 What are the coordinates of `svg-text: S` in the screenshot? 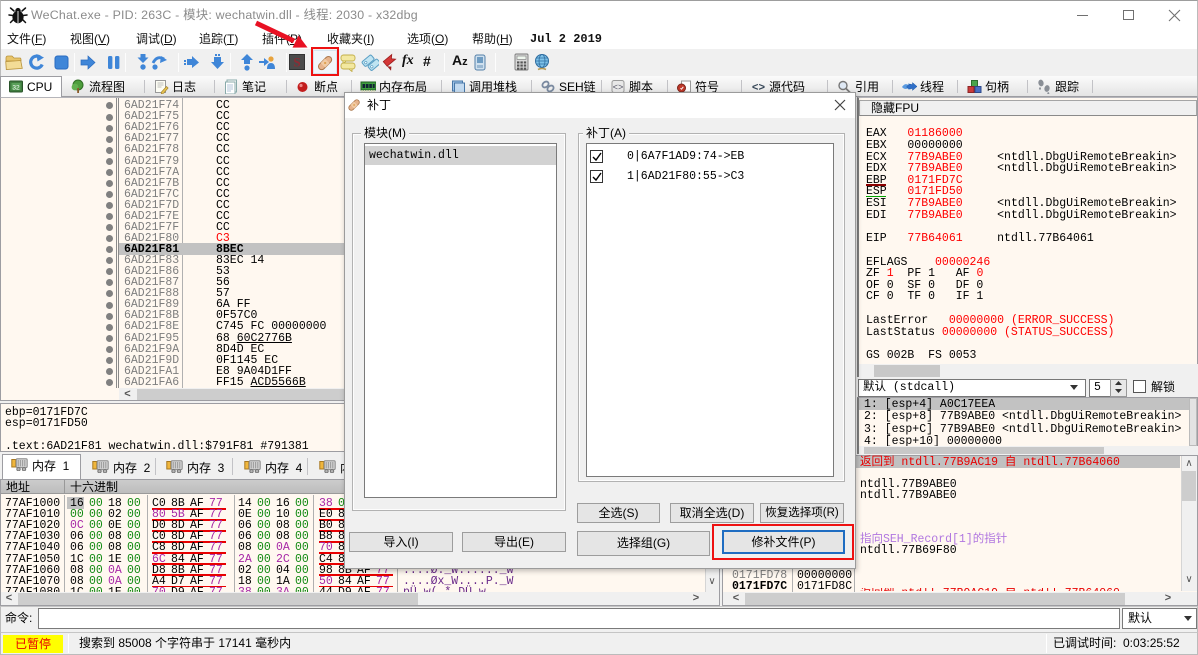 It's located at (296, 62).